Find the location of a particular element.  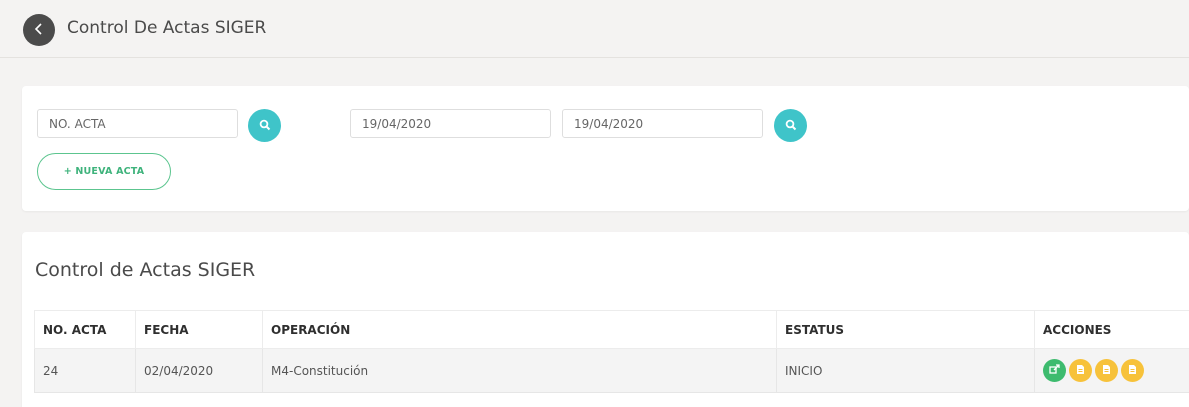

date-from-input is located at coordinates (450, 123).